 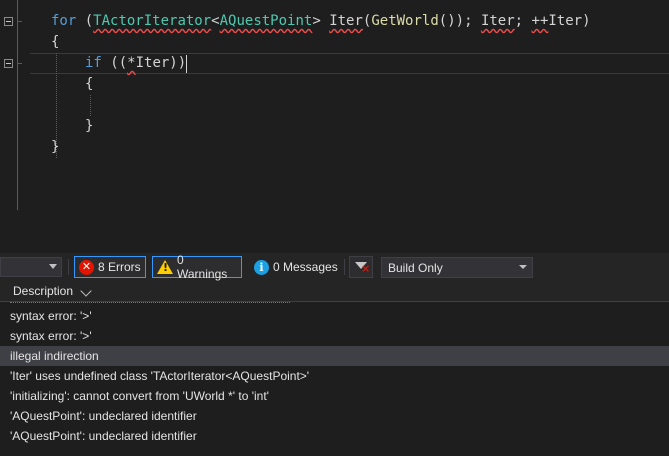 I want to click on collapse-for-block-icon, so click(x=8, y=21).